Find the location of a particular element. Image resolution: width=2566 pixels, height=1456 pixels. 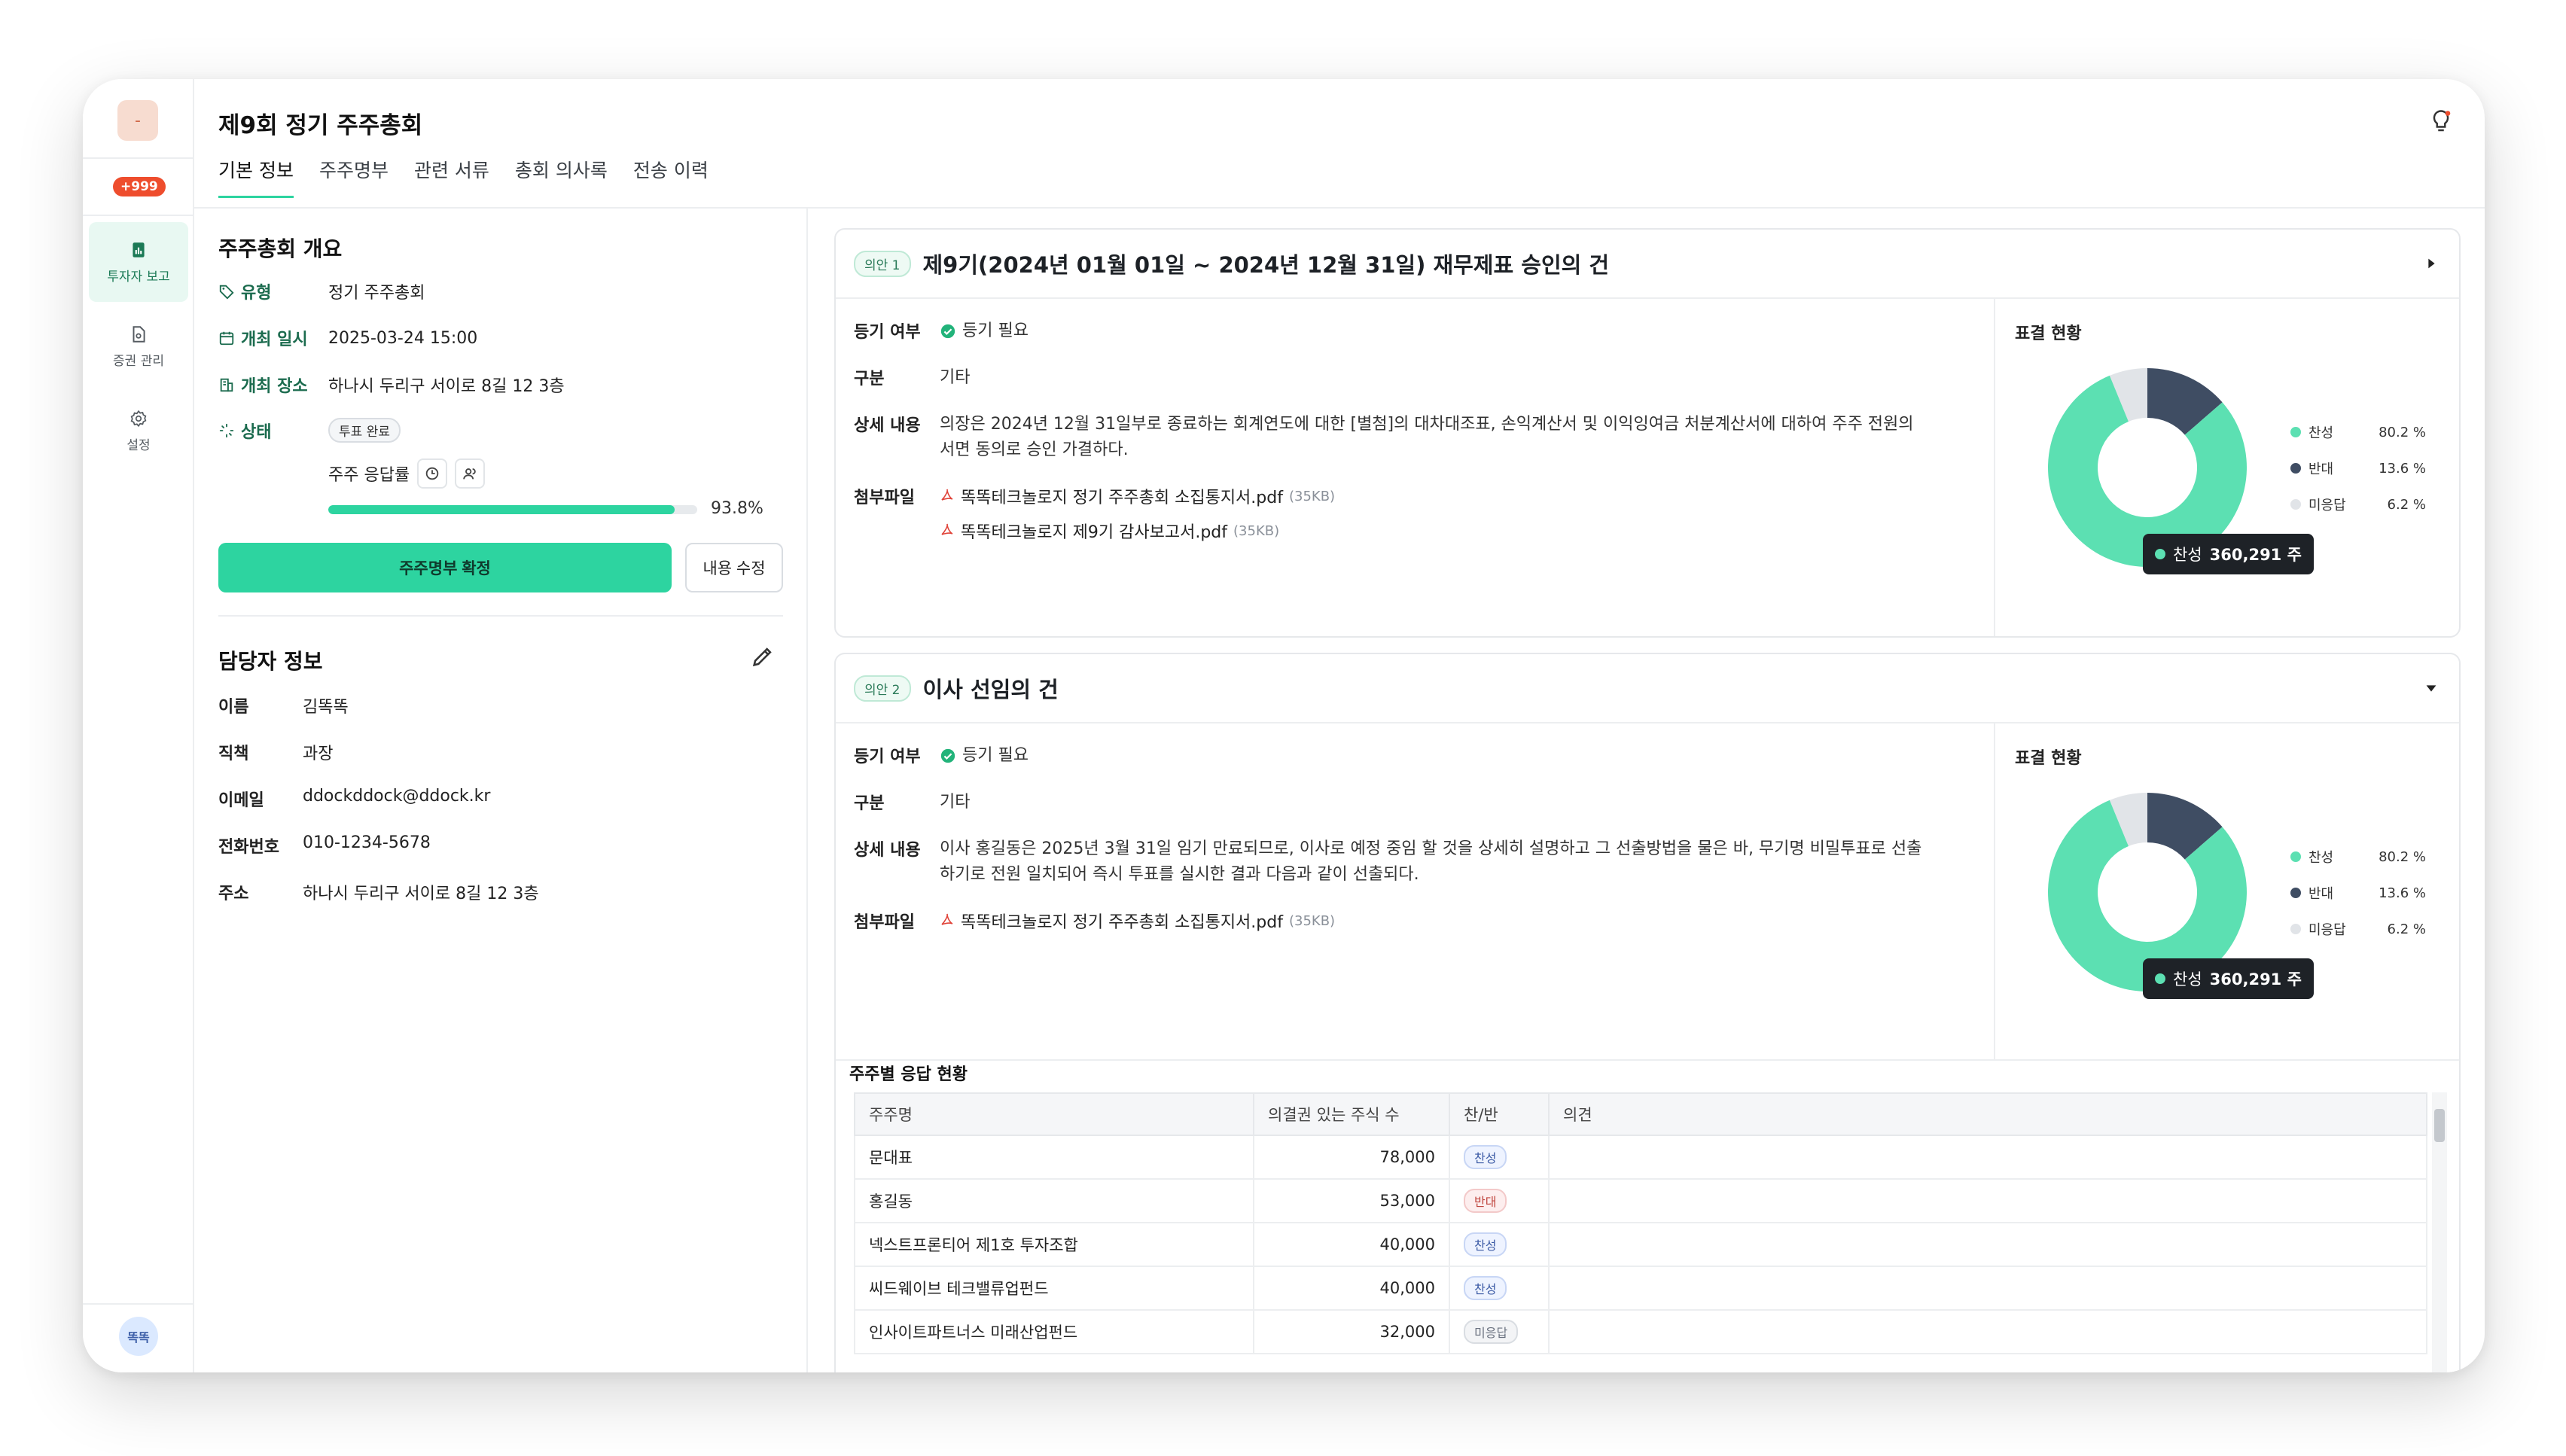

avatar: 똑똑 is located at coordinates (138, 1336).